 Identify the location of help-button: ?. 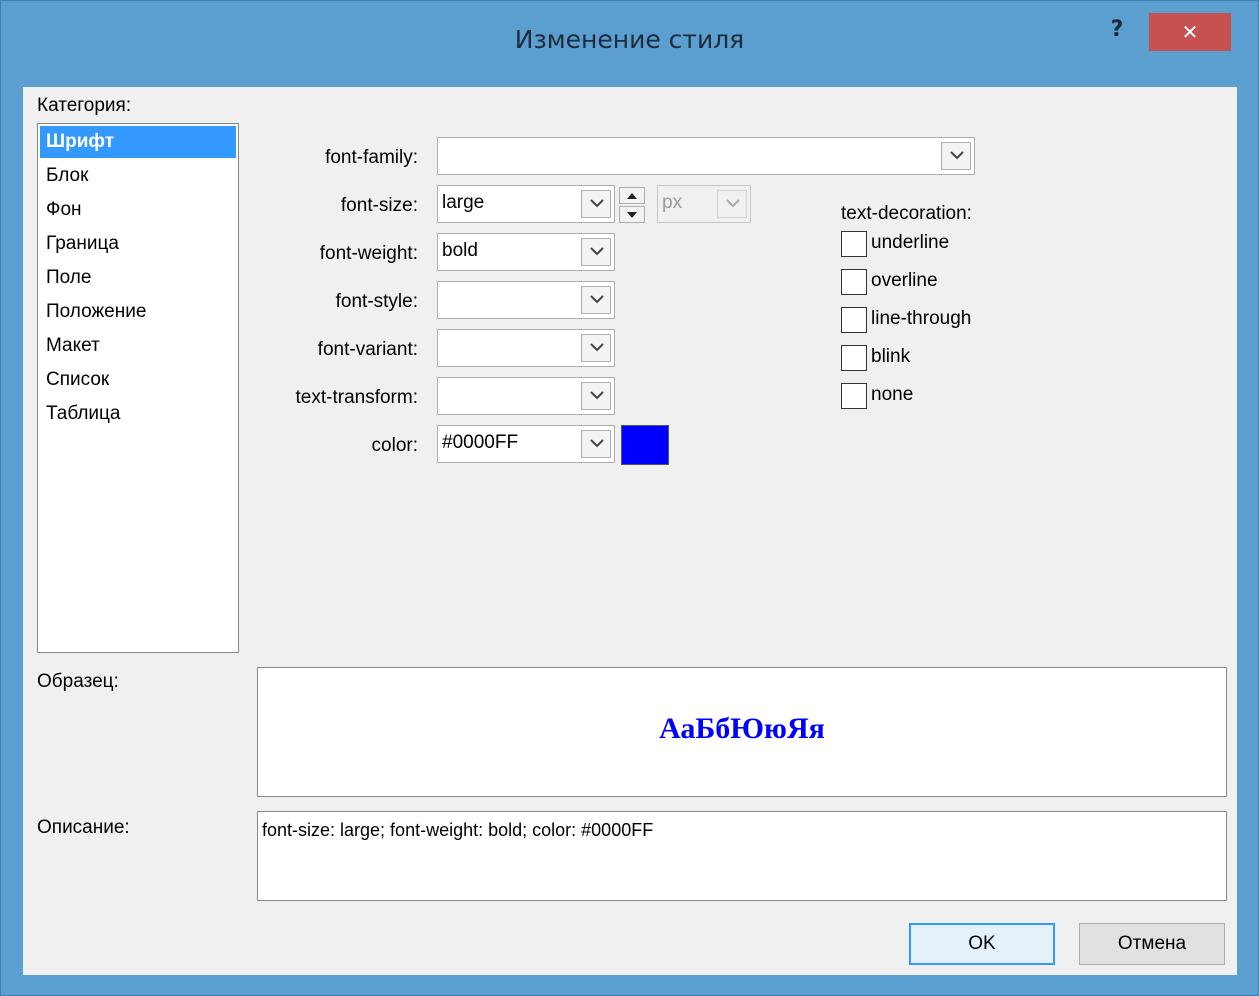
(1117, 30).